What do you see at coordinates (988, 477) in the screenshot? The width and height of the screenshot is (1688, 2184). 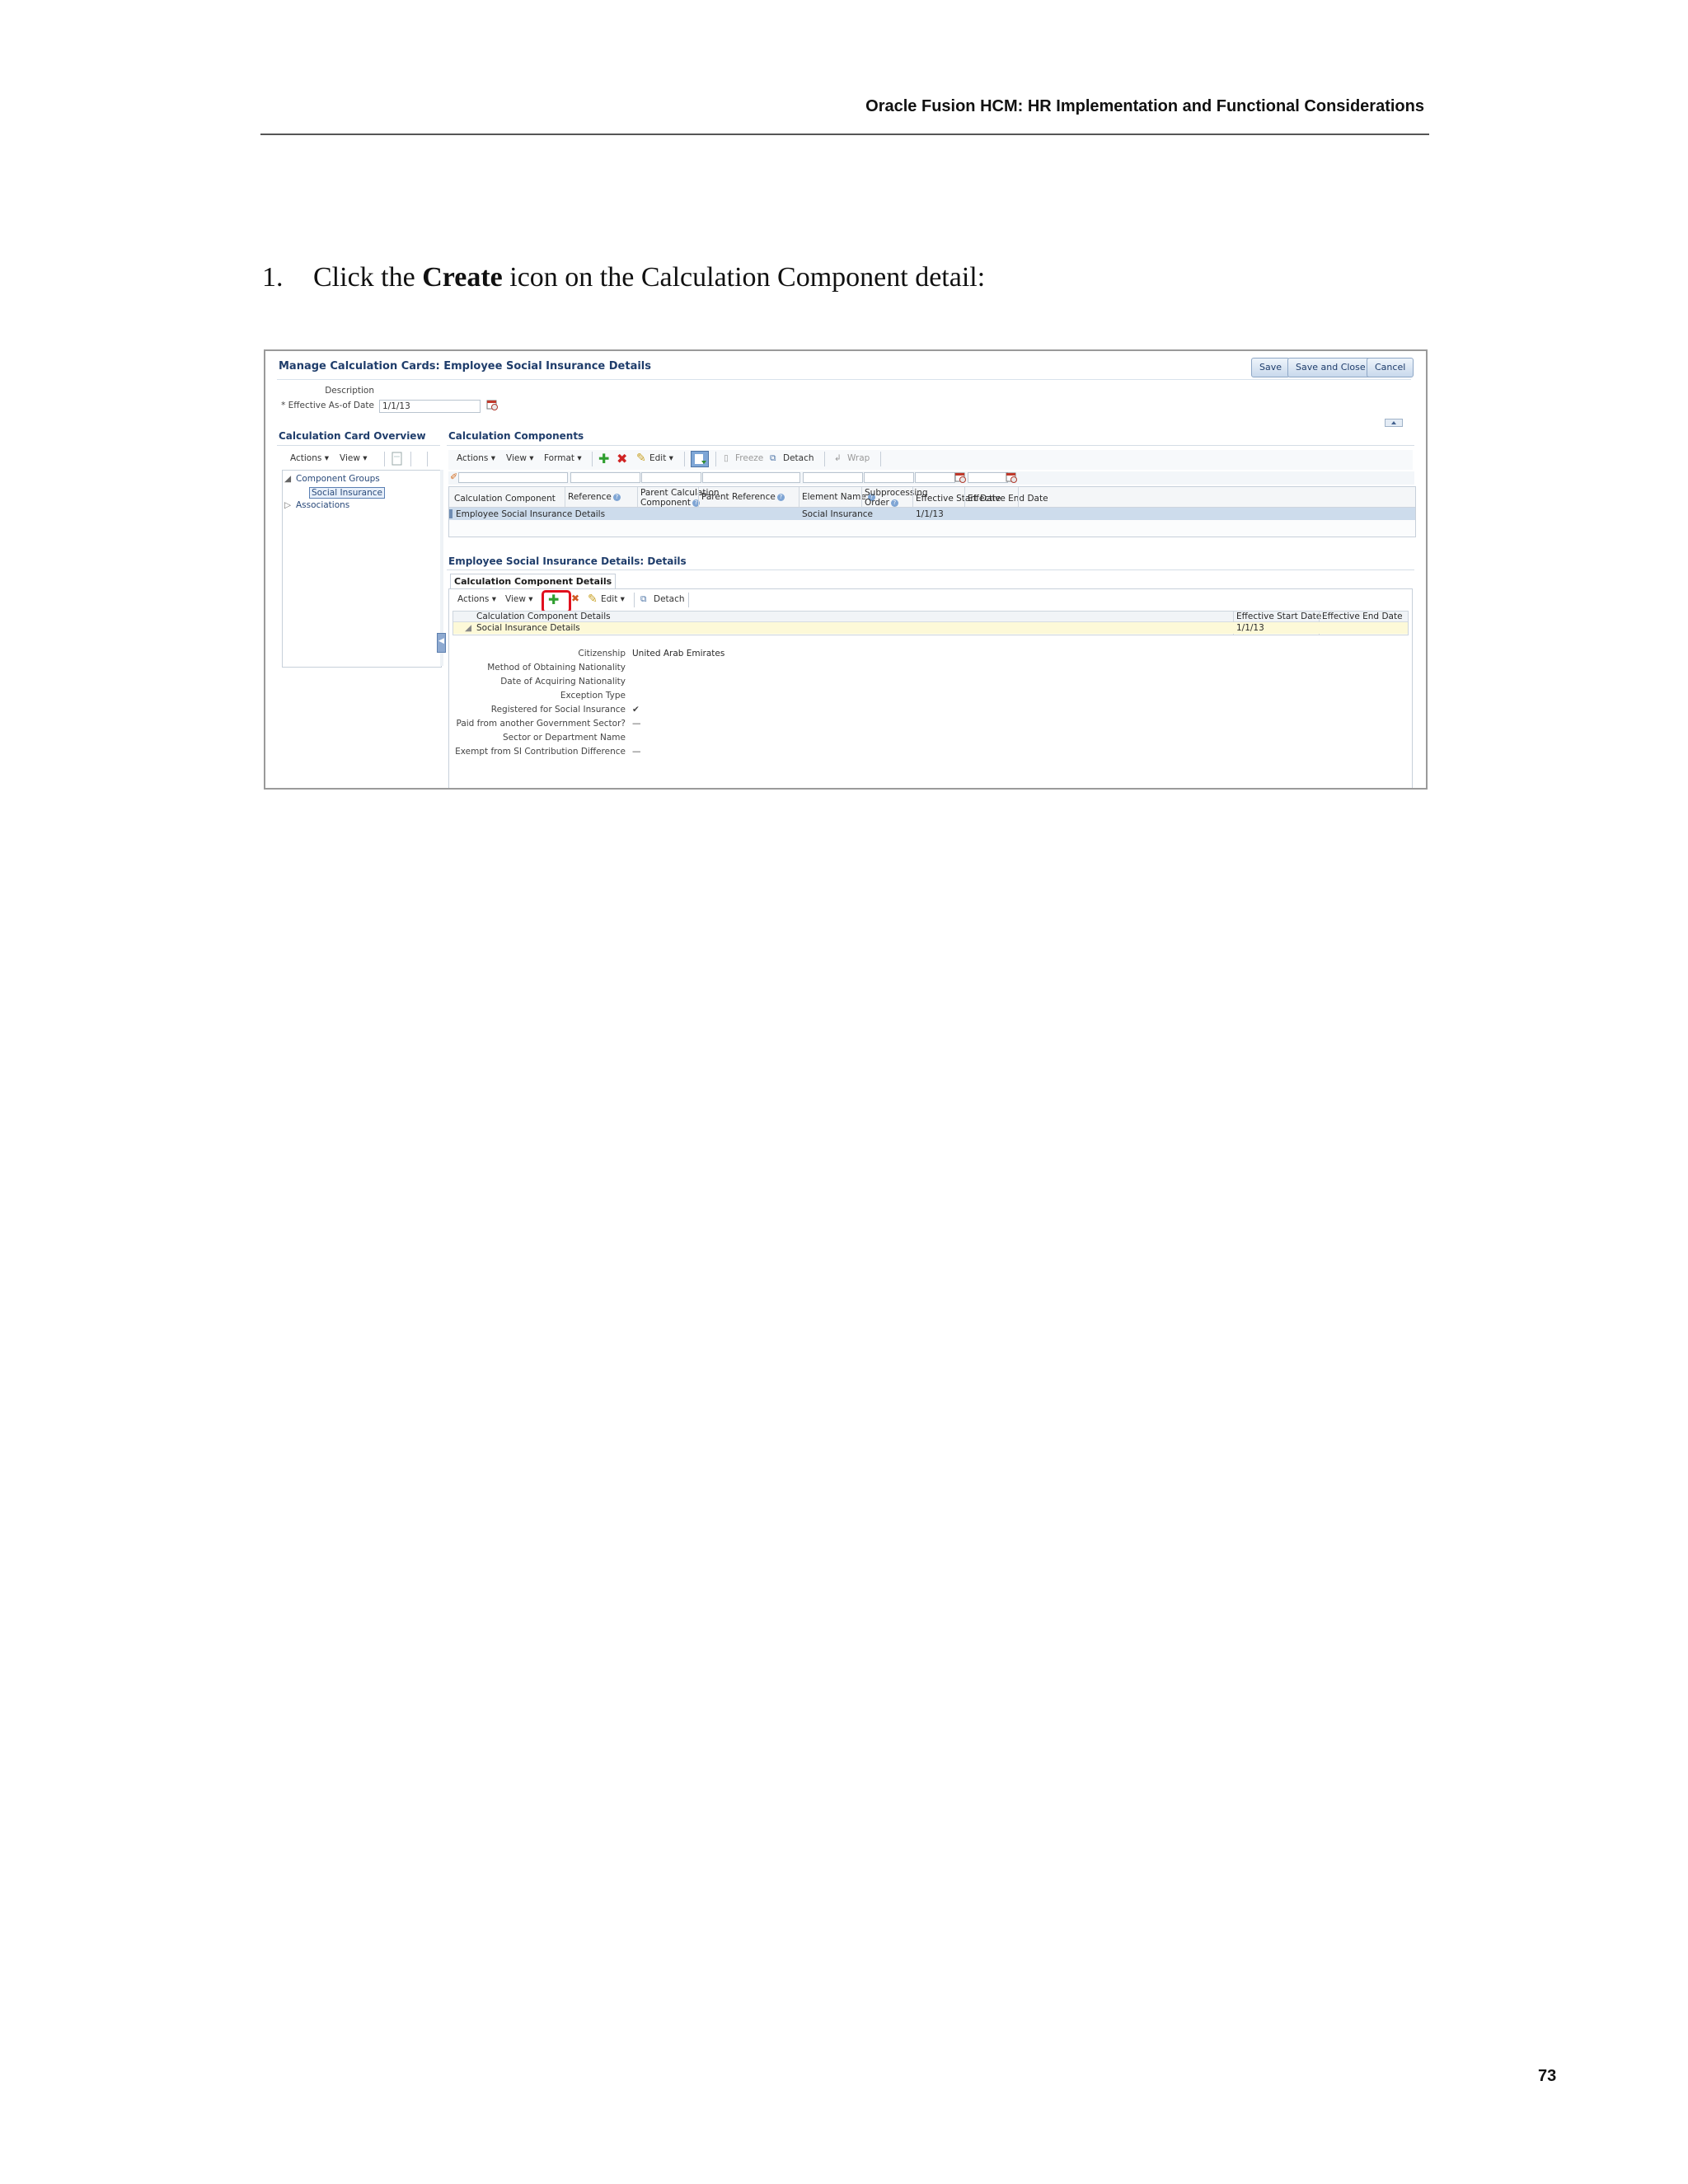 I see `filter-effective-end` at bounding box center [988, 477].